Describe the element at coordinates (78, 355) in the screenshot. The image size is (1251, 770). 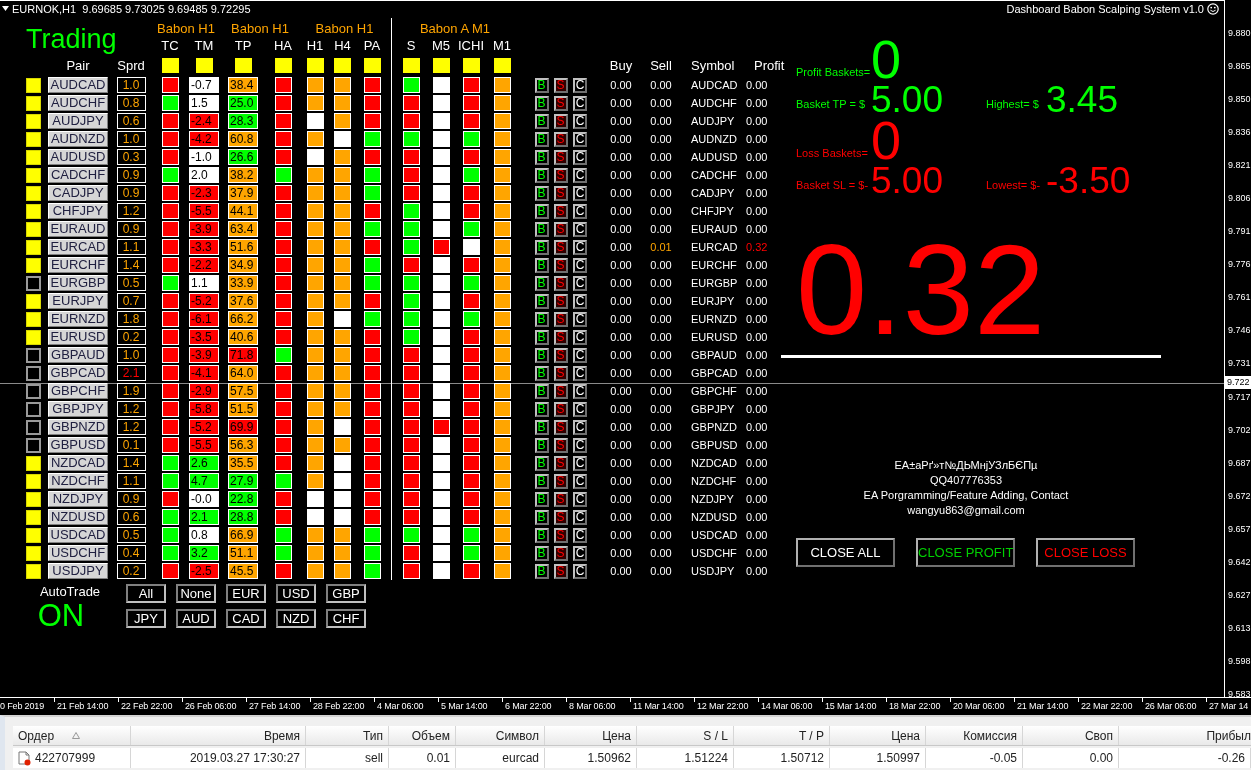
I see `pair-button: GBPAUD` at that location.